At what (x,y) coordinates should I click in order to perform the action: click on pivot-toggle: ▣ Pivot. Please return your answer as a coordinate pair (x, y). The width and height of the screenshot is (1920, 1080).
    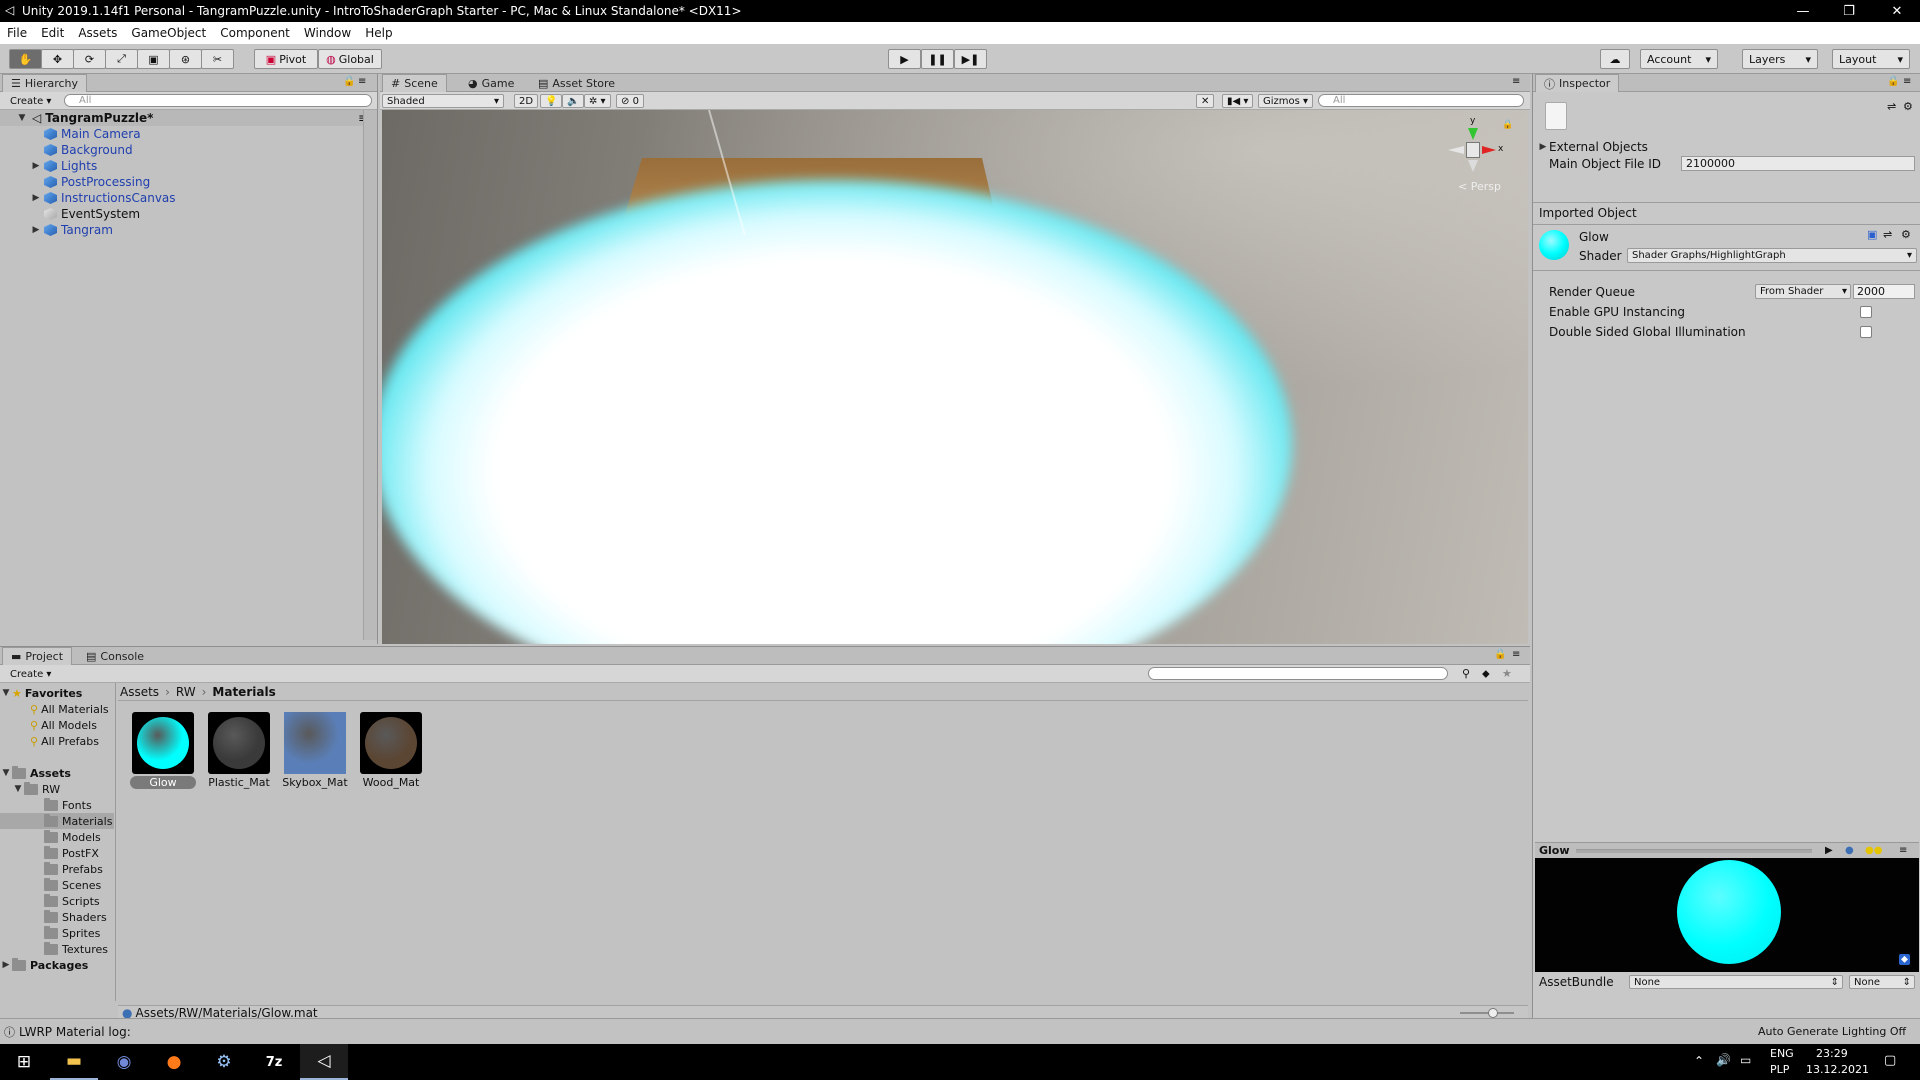
    Looking at the image, I should click on (286, 59).